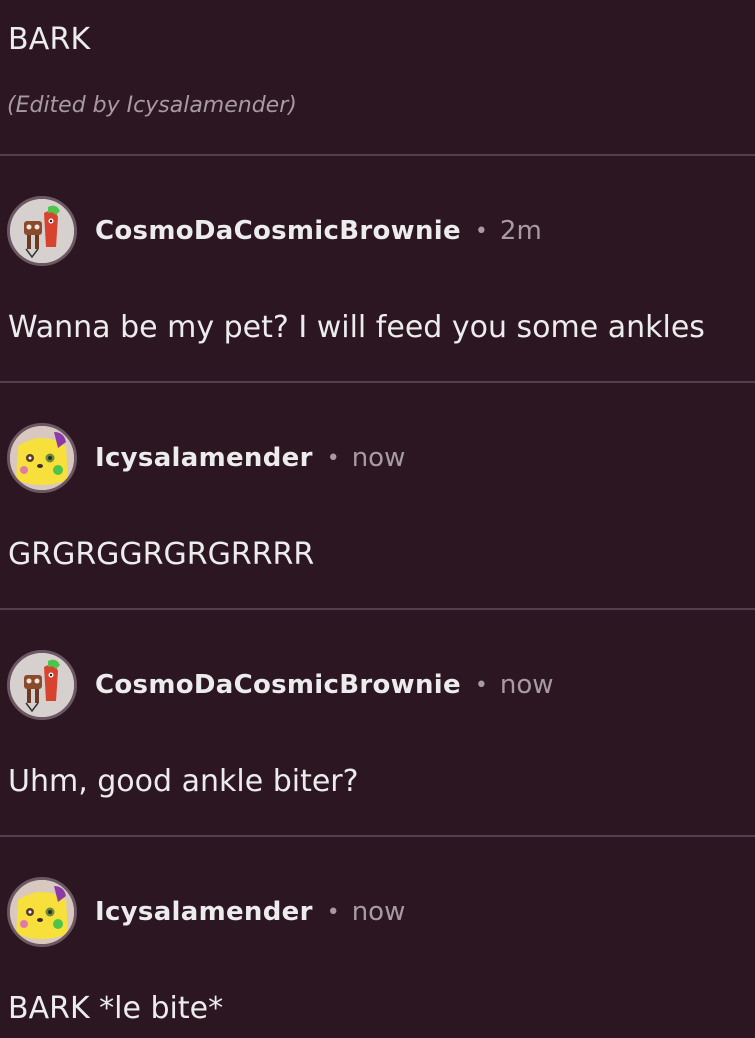 The width and height of the screenshot is (755, 1038). I want to click on comment-text: Uhm, good ankle biter?, so click(183, 781).